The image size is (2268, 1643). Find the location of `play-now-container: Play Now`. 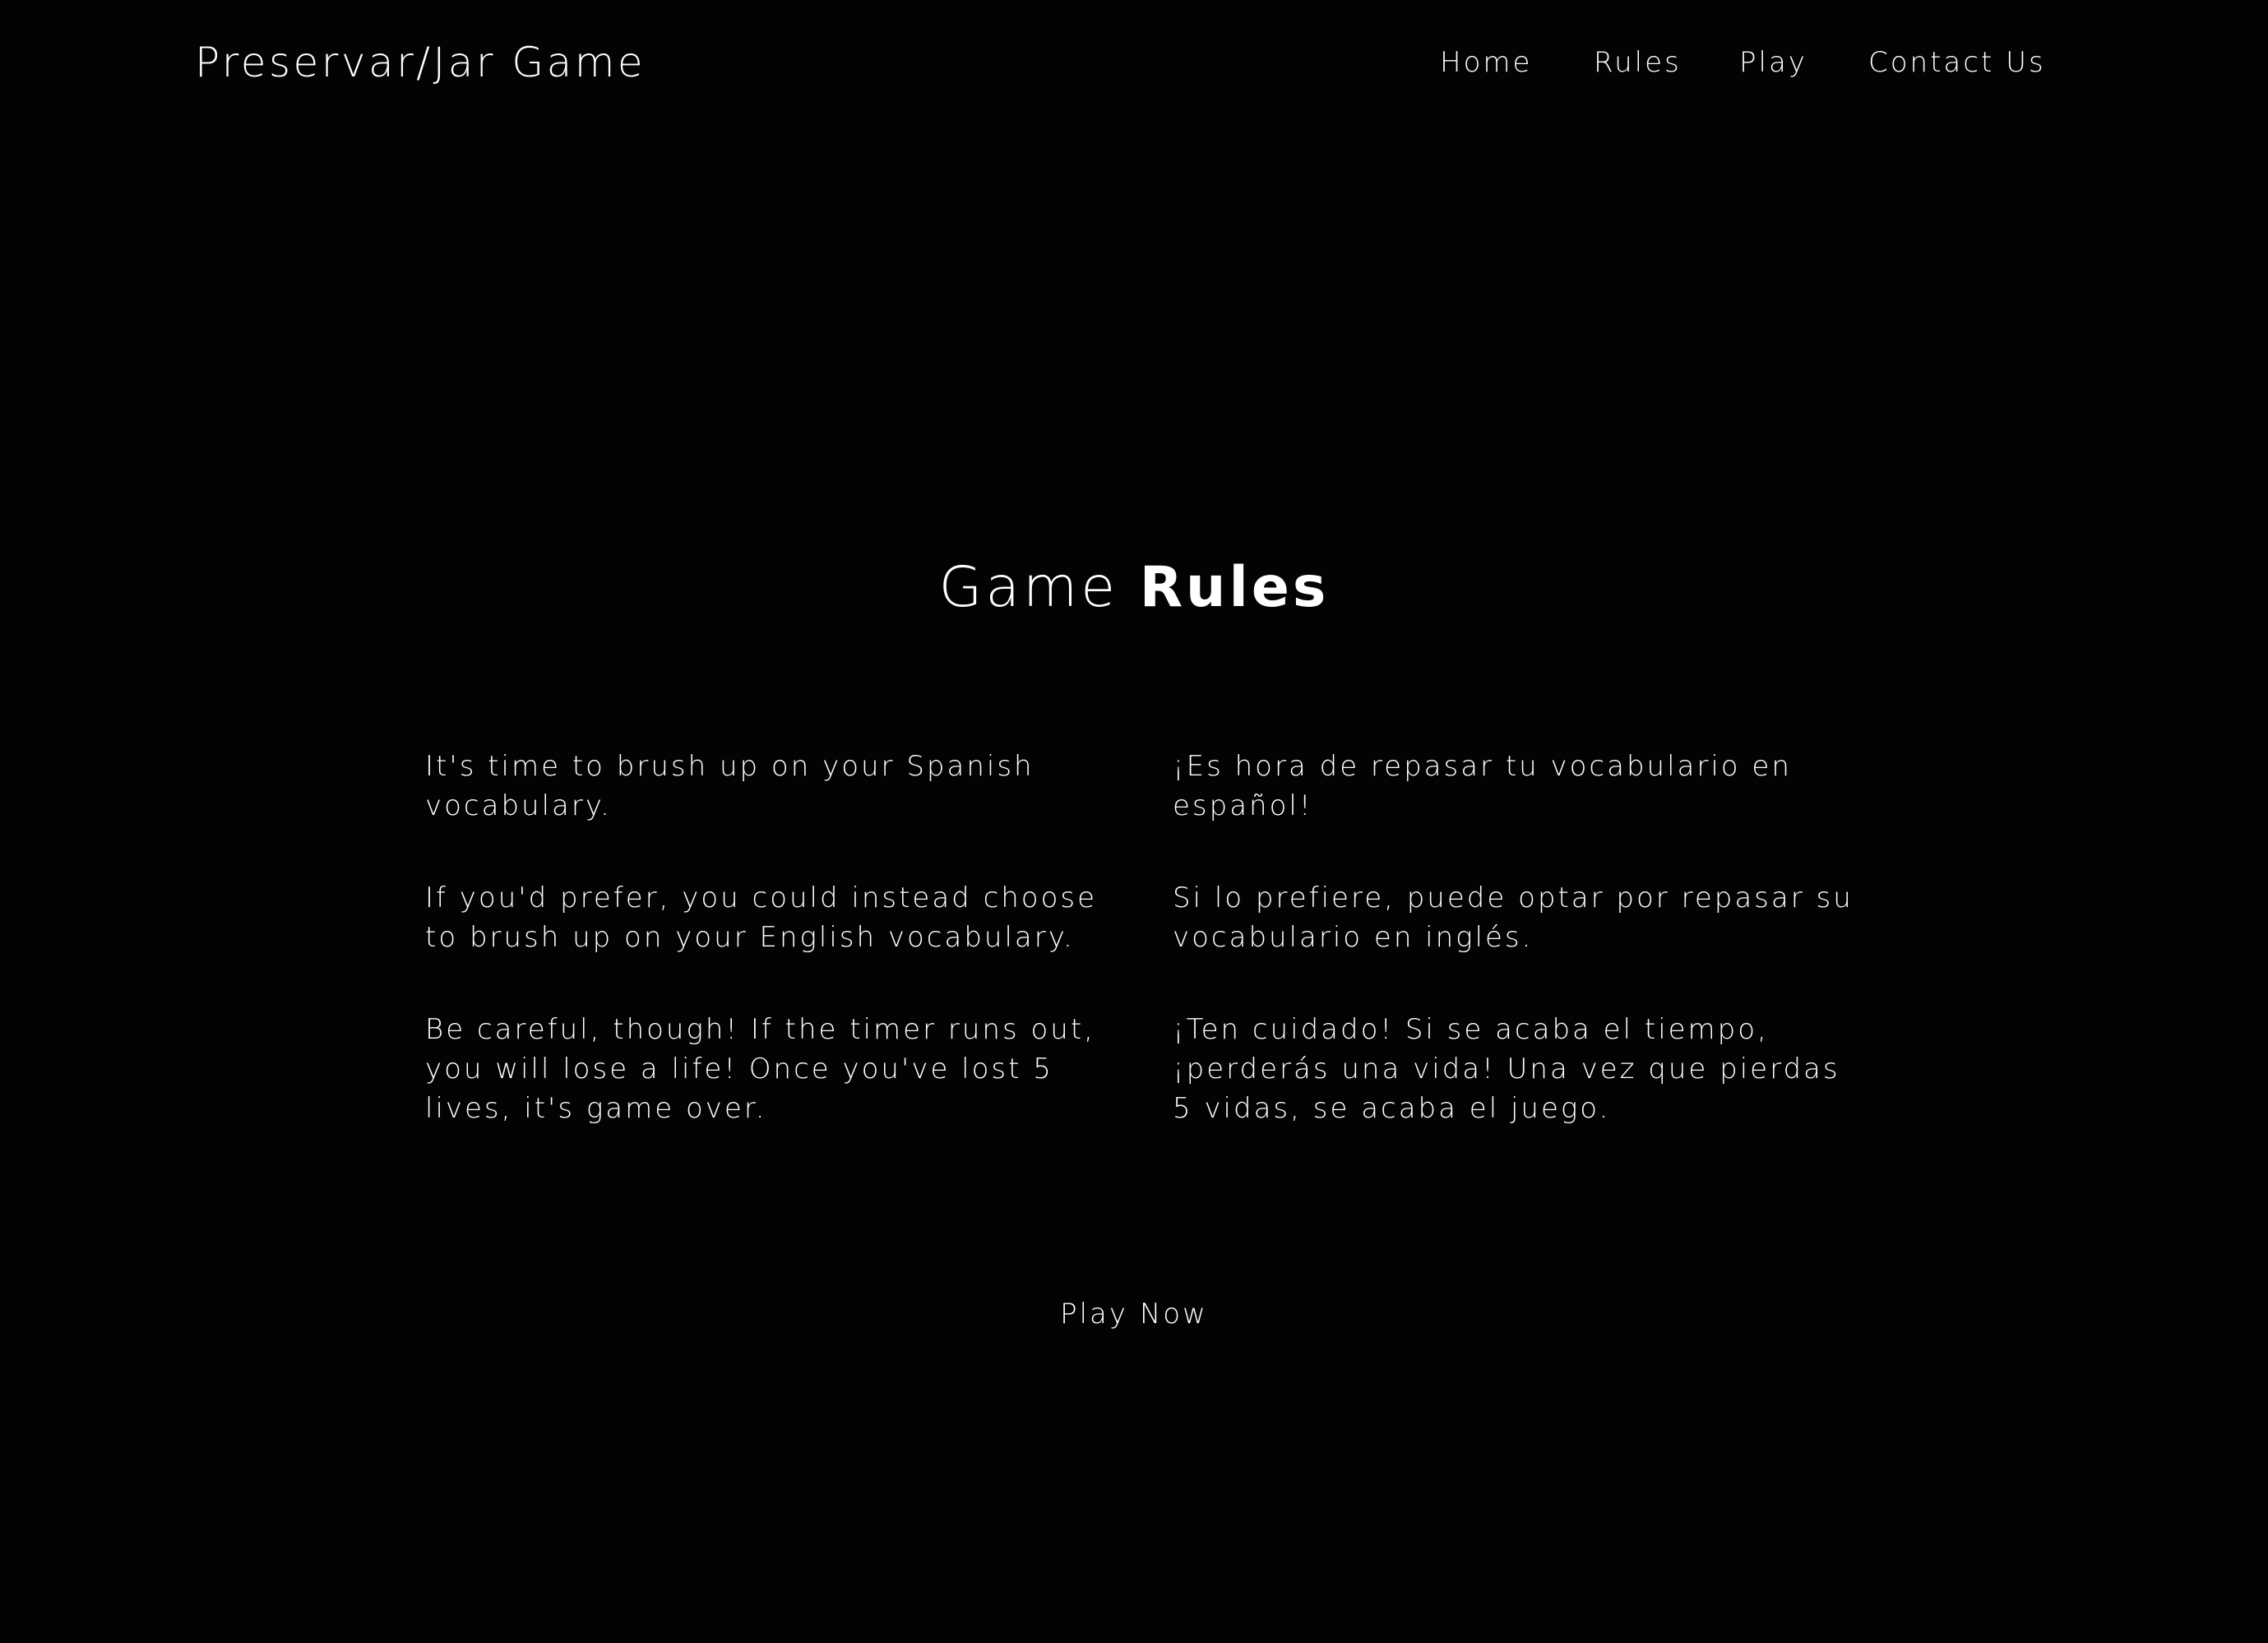

play-now-container: Play Now is located at coordinates (1134, 1314).